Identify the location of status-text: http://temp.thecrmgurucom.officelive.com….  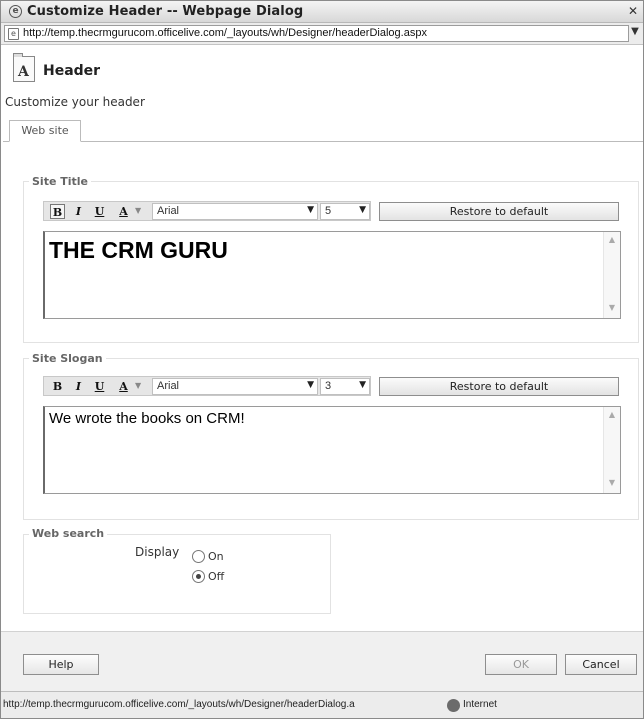
(179, 704).